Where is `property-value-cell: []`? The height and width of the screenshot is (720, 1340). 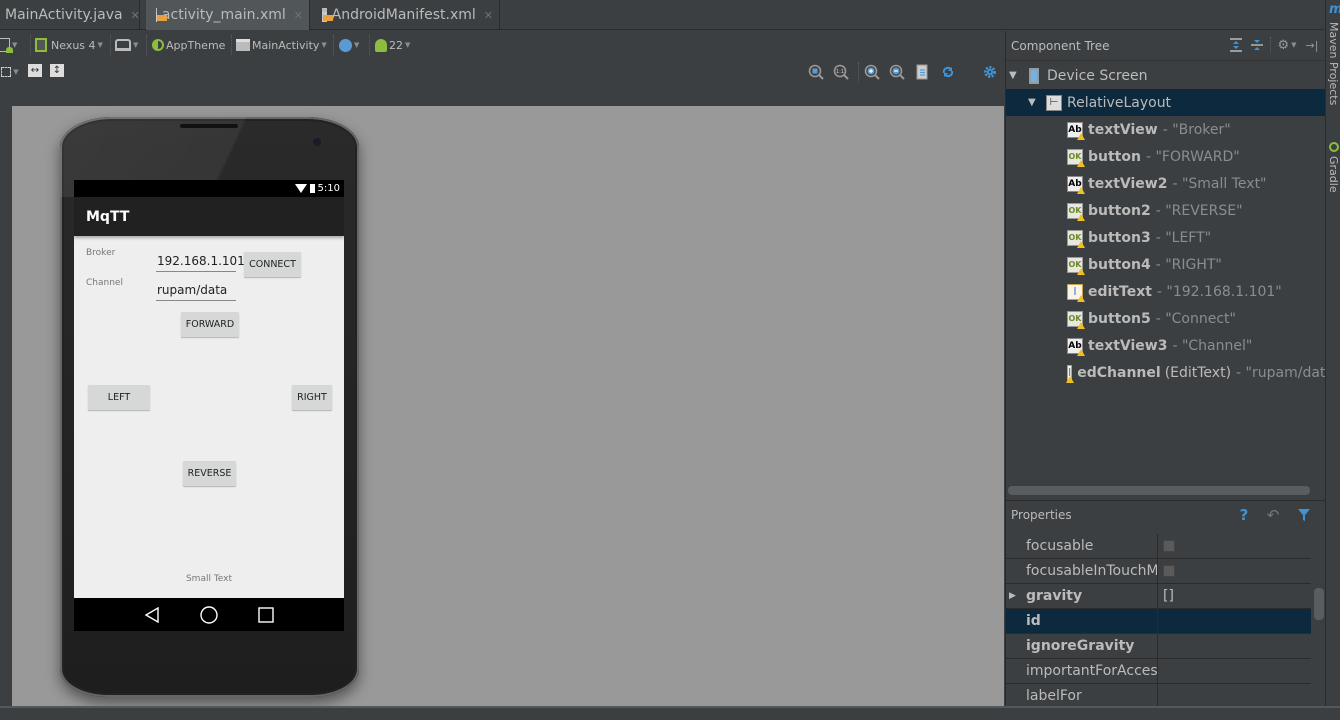
property-value-cell: [] is located at coordinates (1166, 596).